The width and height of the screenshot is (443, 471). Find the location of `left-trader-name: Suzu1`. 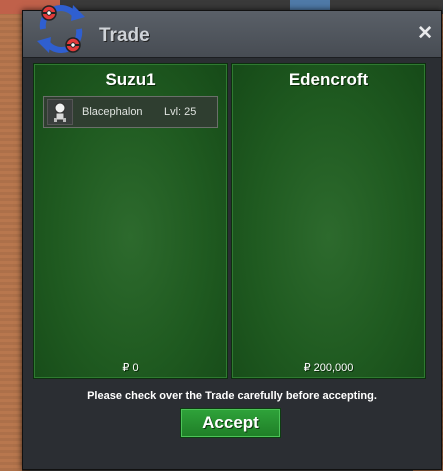

left-trader-name: Suzu1 is located at coordinates (130, 79).